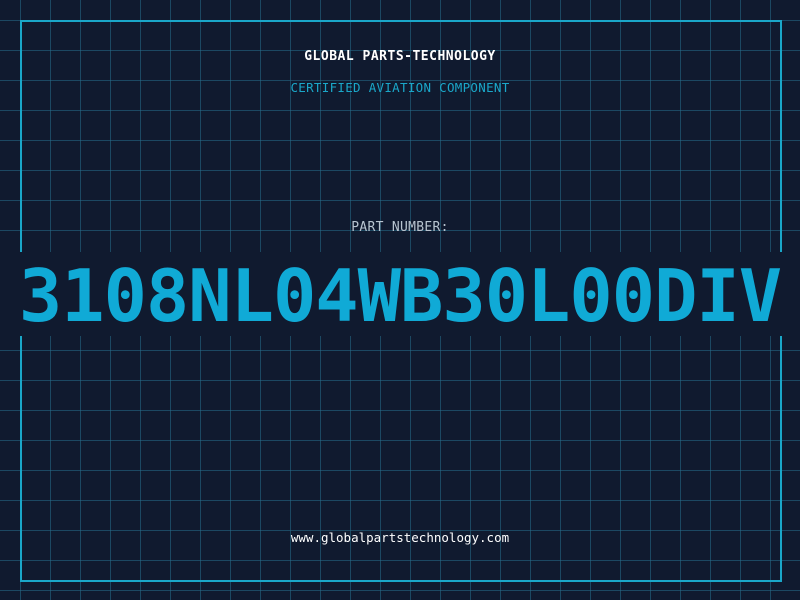 The height and width of the screenshot is (600, 800). Describe the element at coordinates (400, 537) in the screenshot. I see `website-url: www.globalpartstechnology.com` at that location.